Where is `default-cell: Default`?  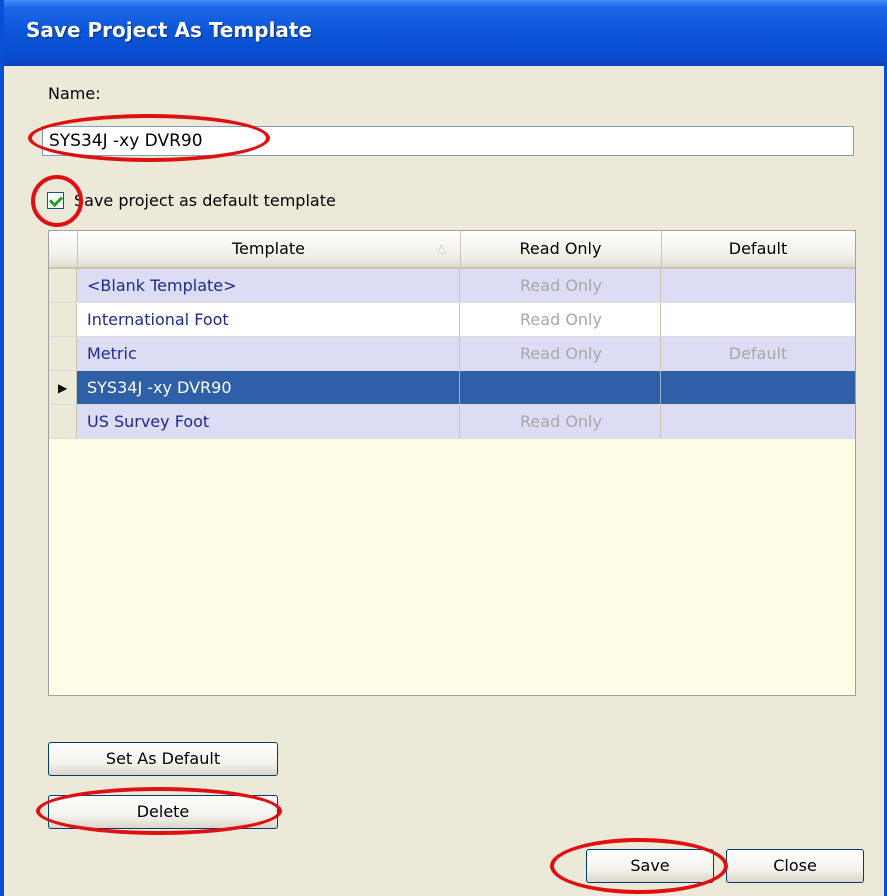
default-cell: Default is located at coordinates (758, 353).